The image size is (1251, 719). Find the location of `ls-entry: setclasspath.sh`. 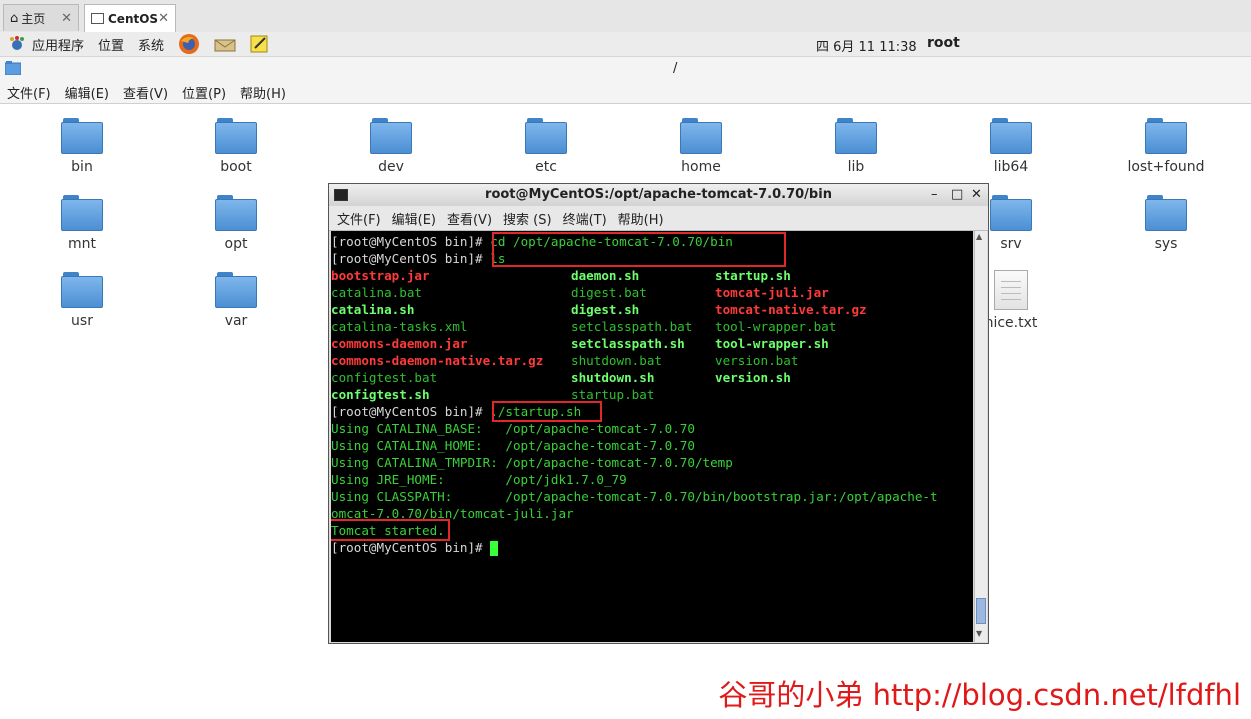

ls-entry: setclasspath.sh is located at coordinates (628, 343).